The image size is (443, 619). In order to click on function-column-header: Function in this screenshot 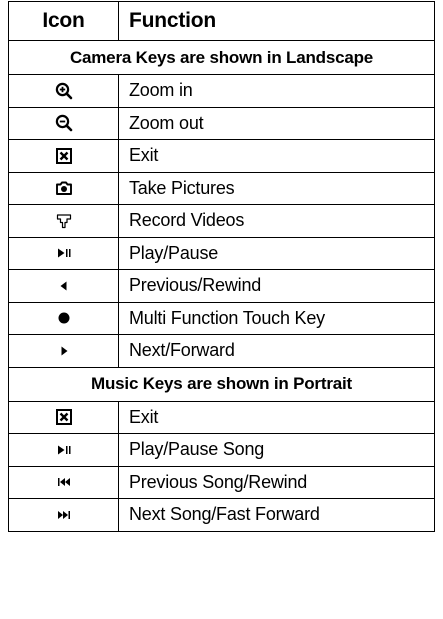, I will do `click(276, 21)`.